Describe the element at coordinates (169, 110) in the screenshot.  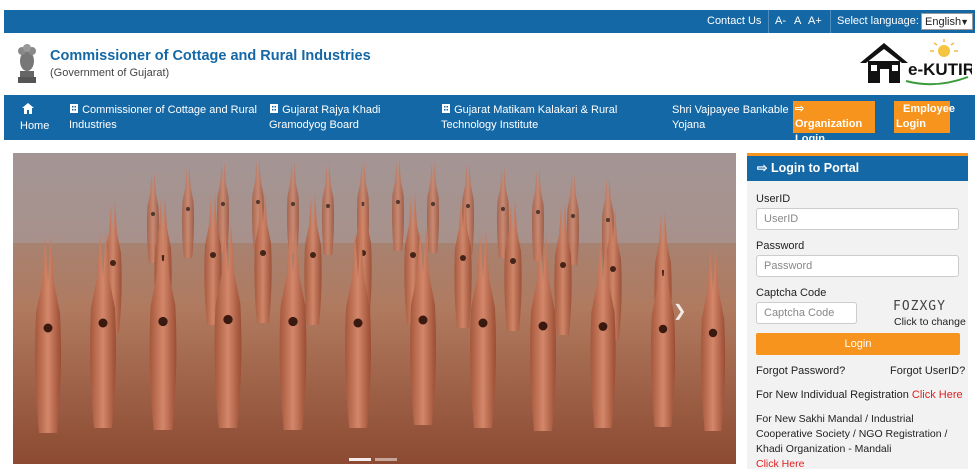
I see `nav-item-label: Commissioner of Cottage and Rural` at that location.